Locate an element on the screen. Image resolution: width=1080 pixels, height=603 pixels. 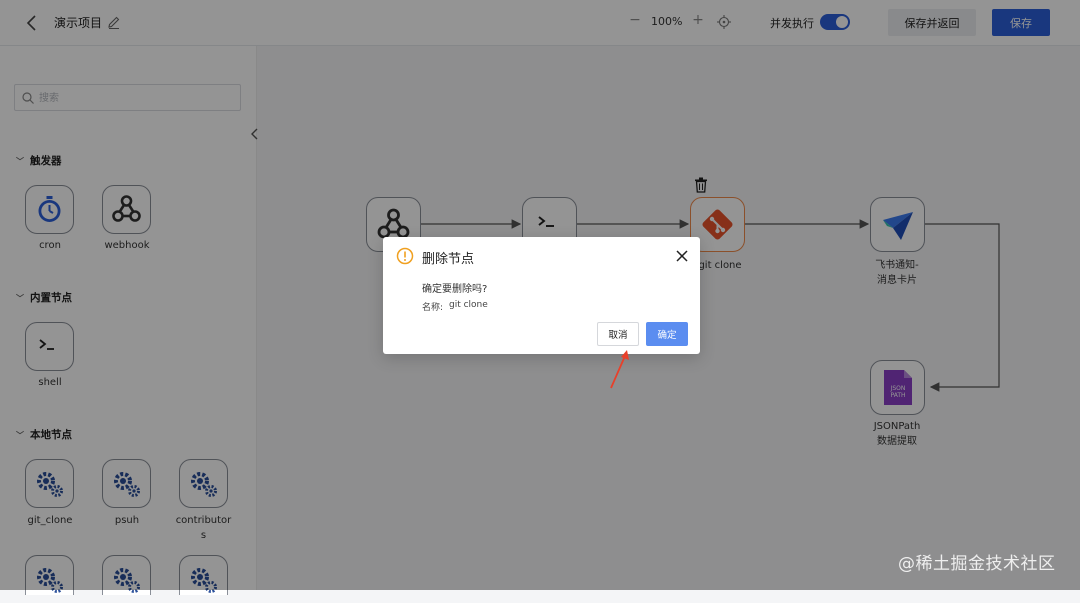
dialog-name-label: 名称: is located at coordinates (433, 308).